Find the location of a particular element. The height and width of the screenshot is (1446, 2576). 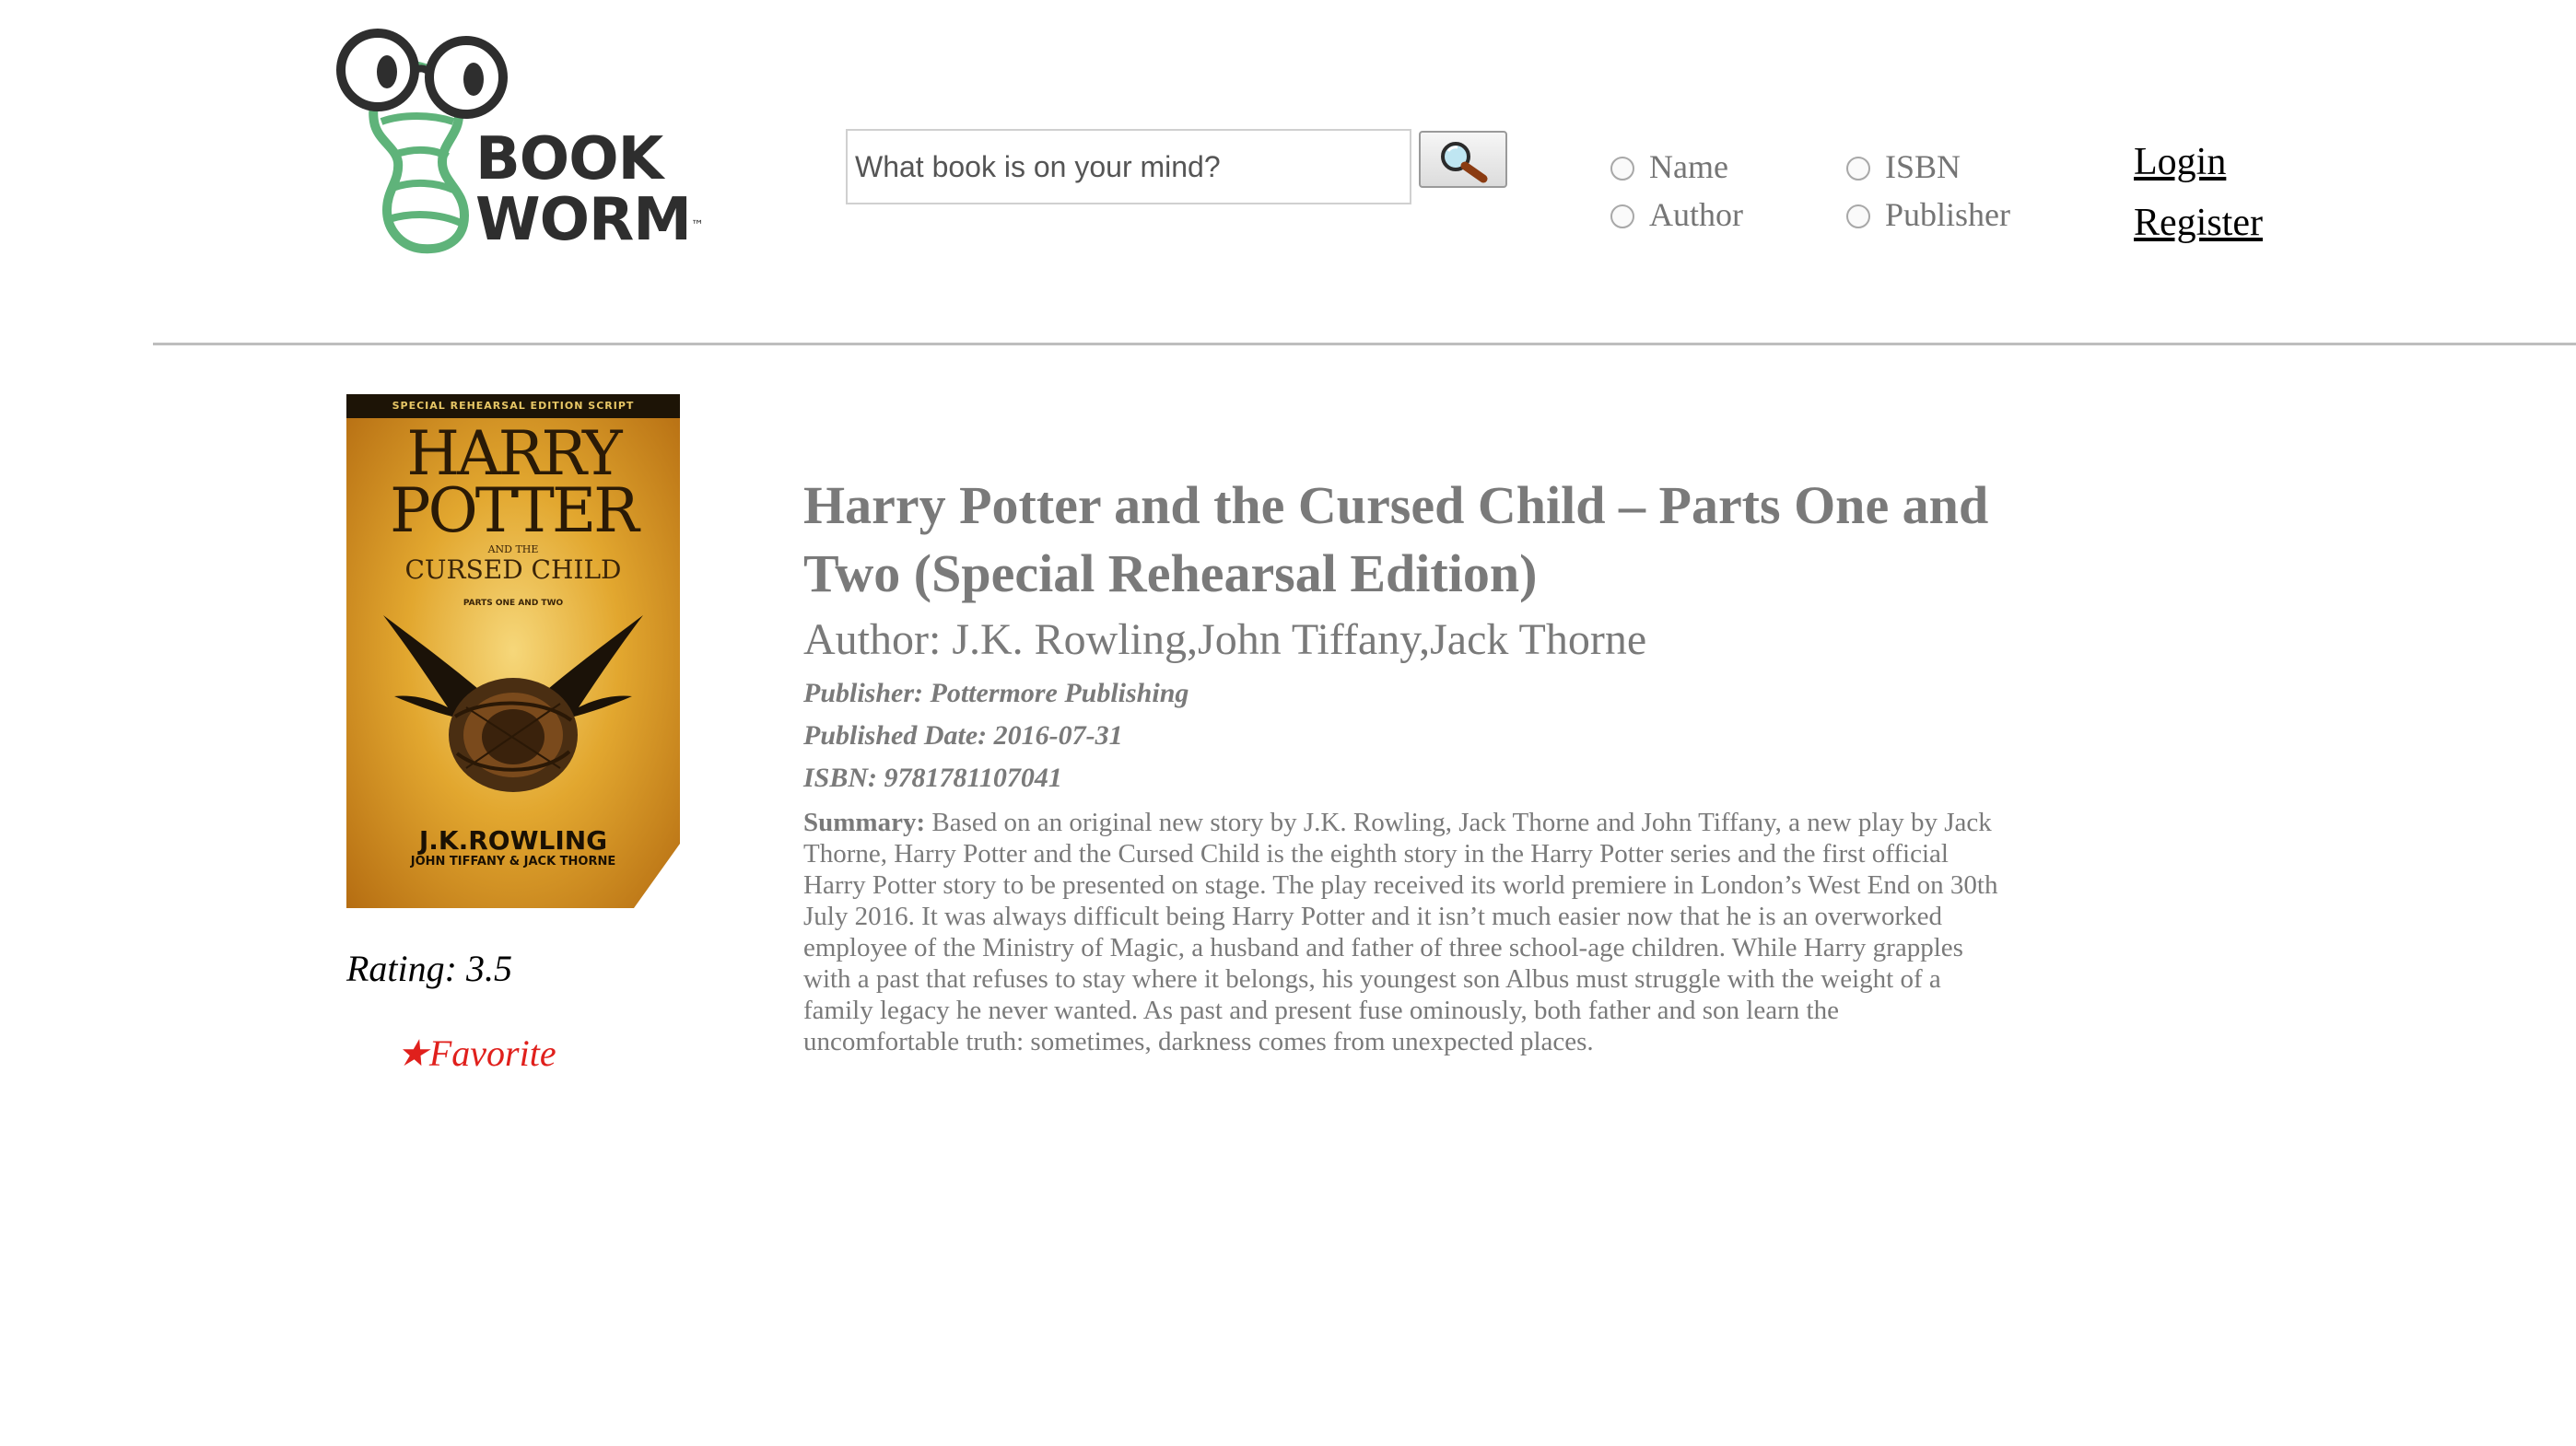

bookworm-logo: BOOK WORM™ is located at coordinates (519, 142).